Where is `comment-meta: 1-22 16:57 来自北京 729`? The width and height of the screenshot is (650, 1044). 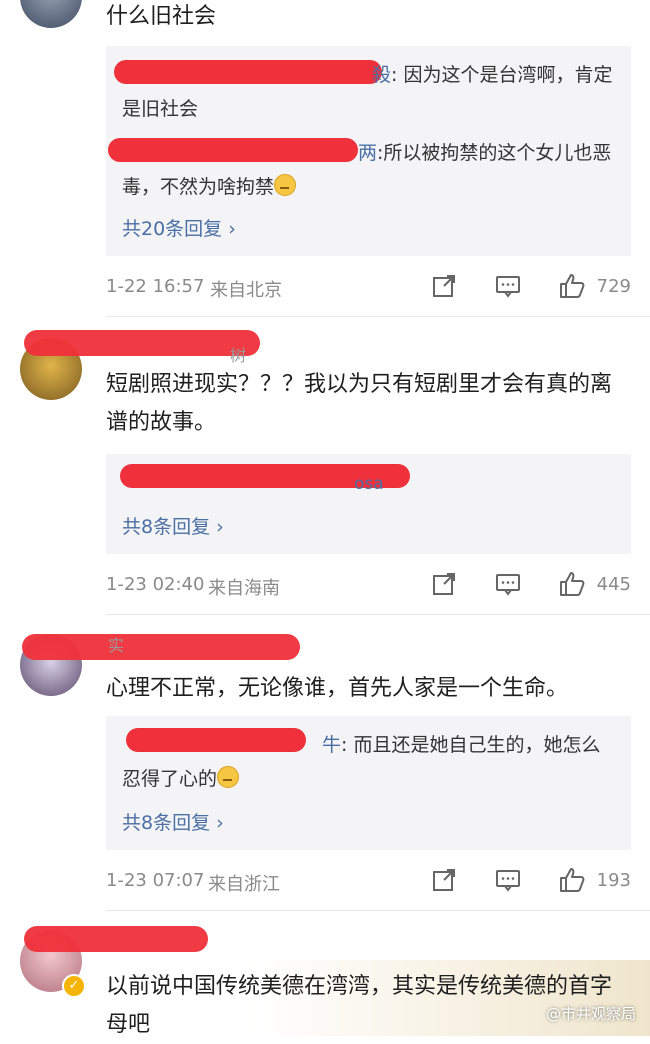 comment-meta: 1-22 16:57 来自北京 729 is located at coordinates (368, 287).